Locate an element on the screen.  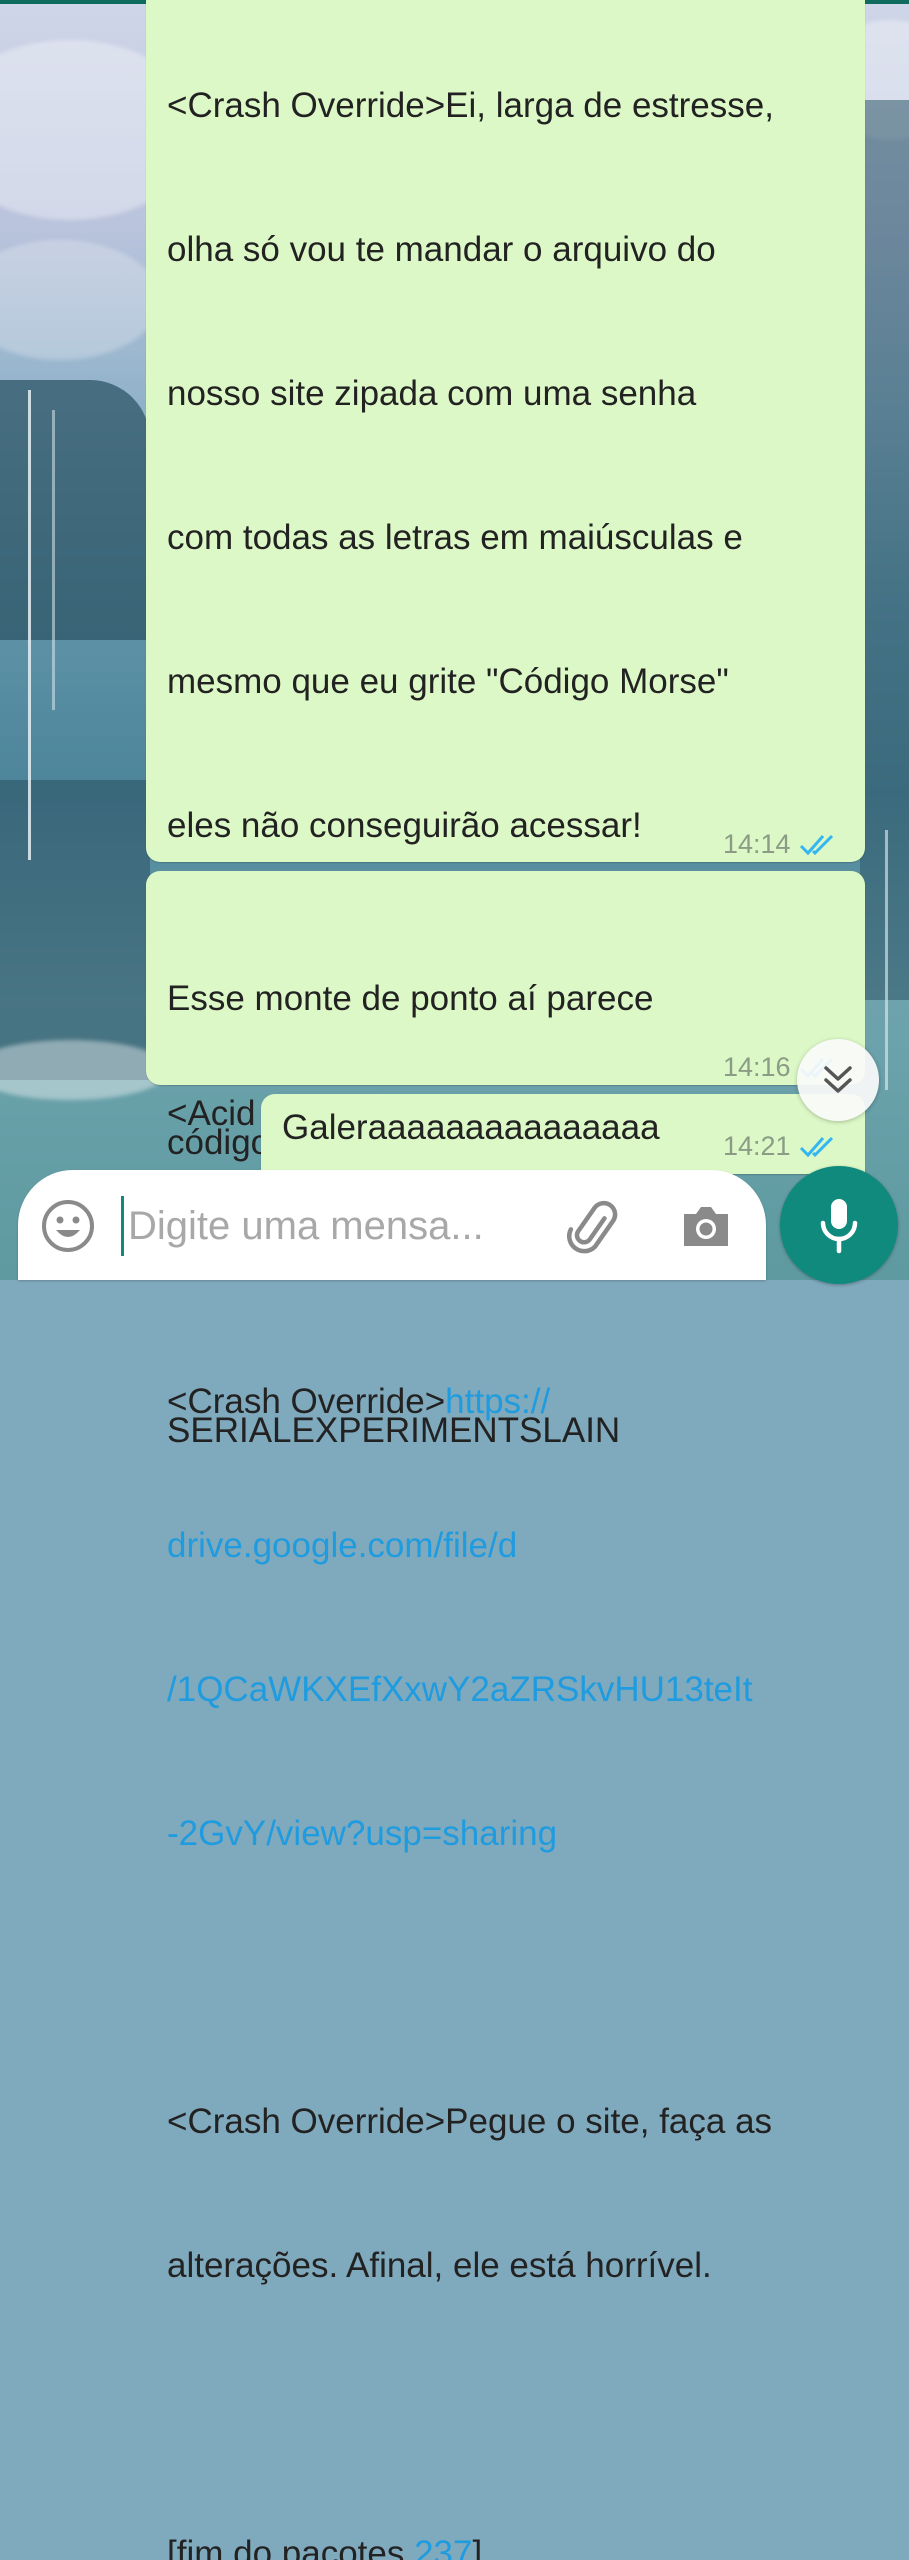
voice-message-button is located at coordinates (839, 1225).